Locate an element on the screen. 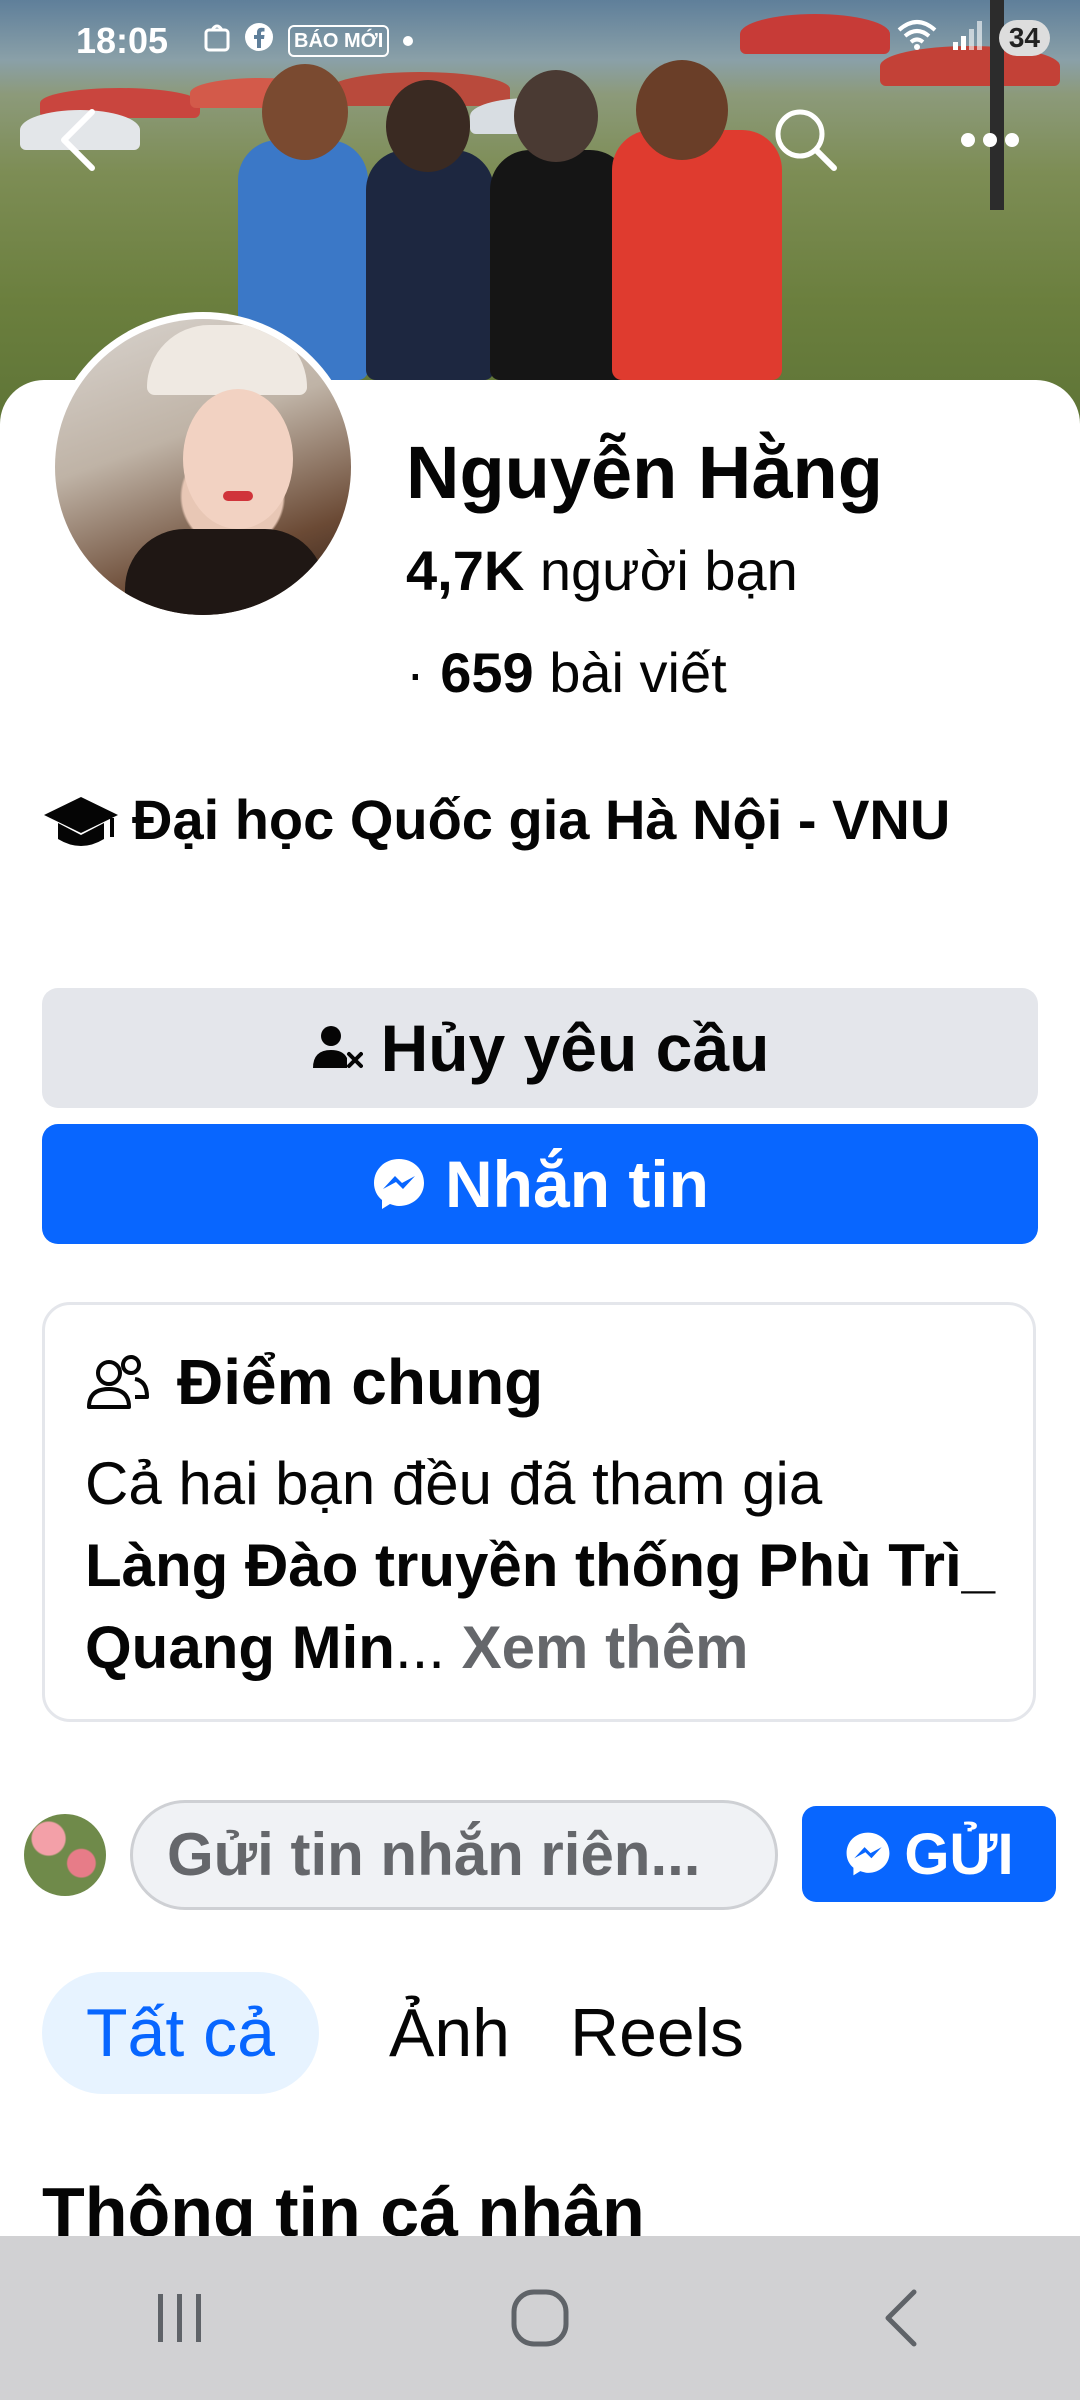  status-right: 34 is located at coordinates (973, 37).